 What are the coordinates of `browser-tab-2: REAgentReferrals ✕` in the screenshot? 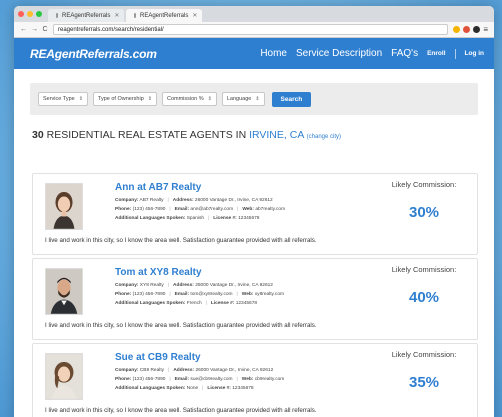 It's located at (164, 15).